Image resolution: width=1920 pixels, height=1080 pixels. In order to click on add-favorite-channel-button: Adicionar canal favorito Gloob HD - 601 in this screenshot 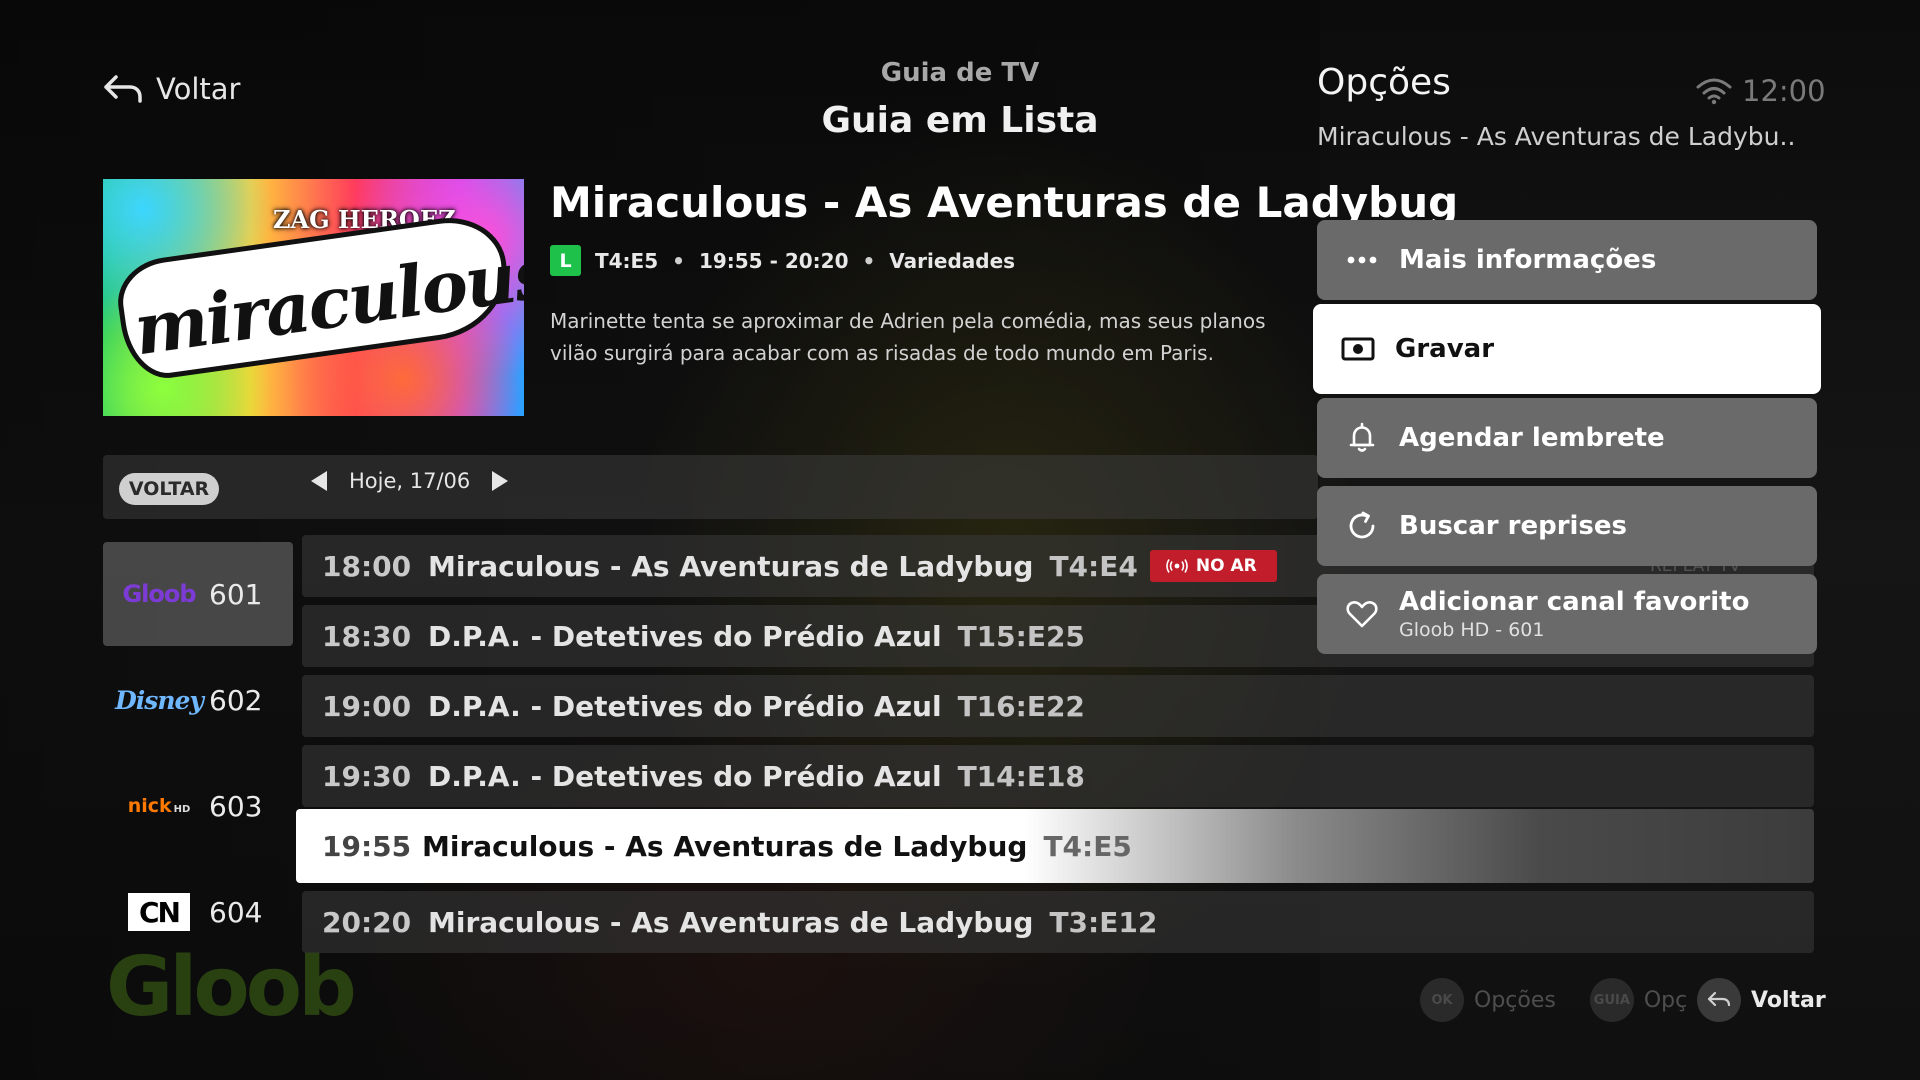, I will do `click(1567, 614)`.